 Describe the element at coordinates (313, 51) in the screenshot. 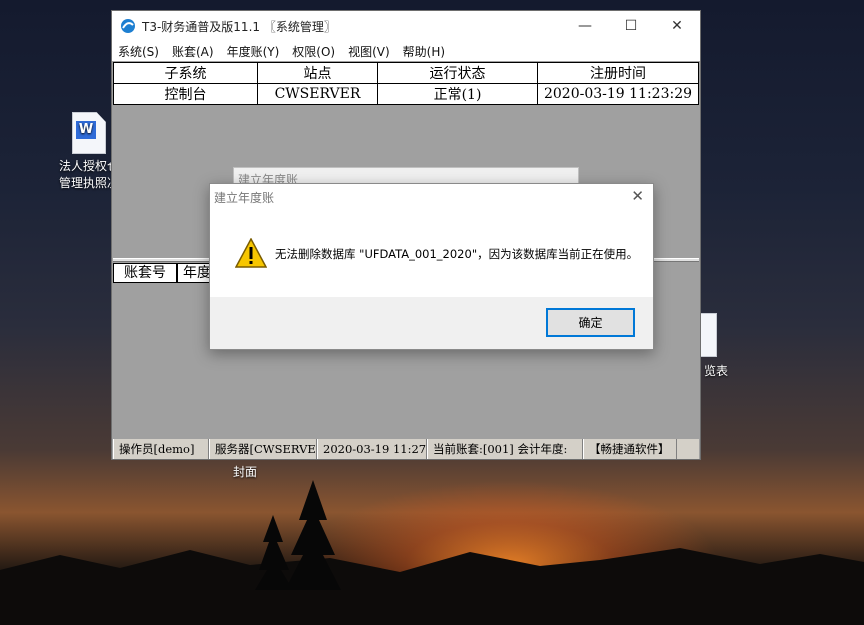

I see `menu-permissions: 权限(O)` at that location.